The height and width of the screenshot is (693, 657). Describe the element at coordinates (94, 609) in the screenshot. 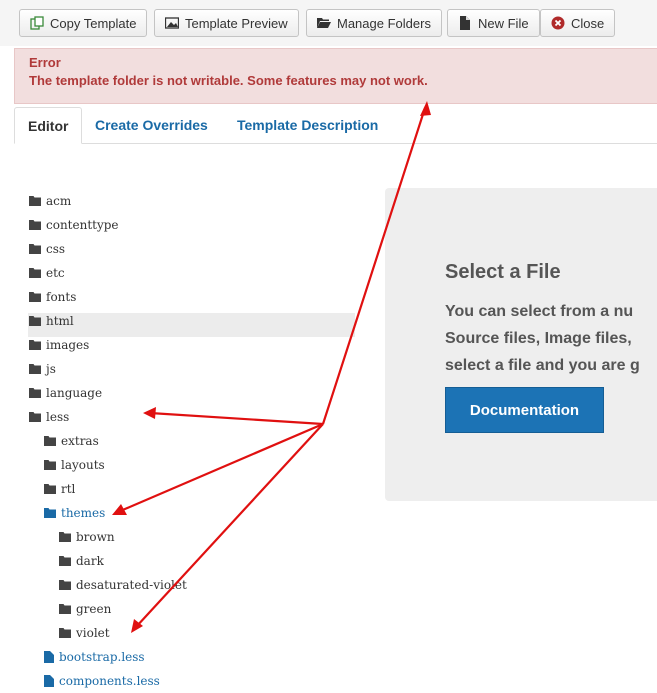

I see `tree-label: green` at that location.